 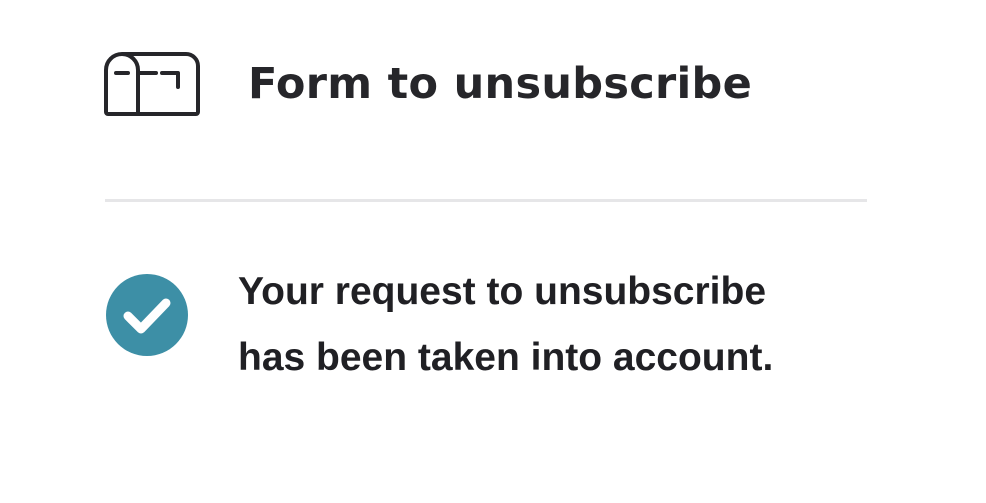 I want to click on page-title: Form to unsubscribe, so click(x=500, y=84).